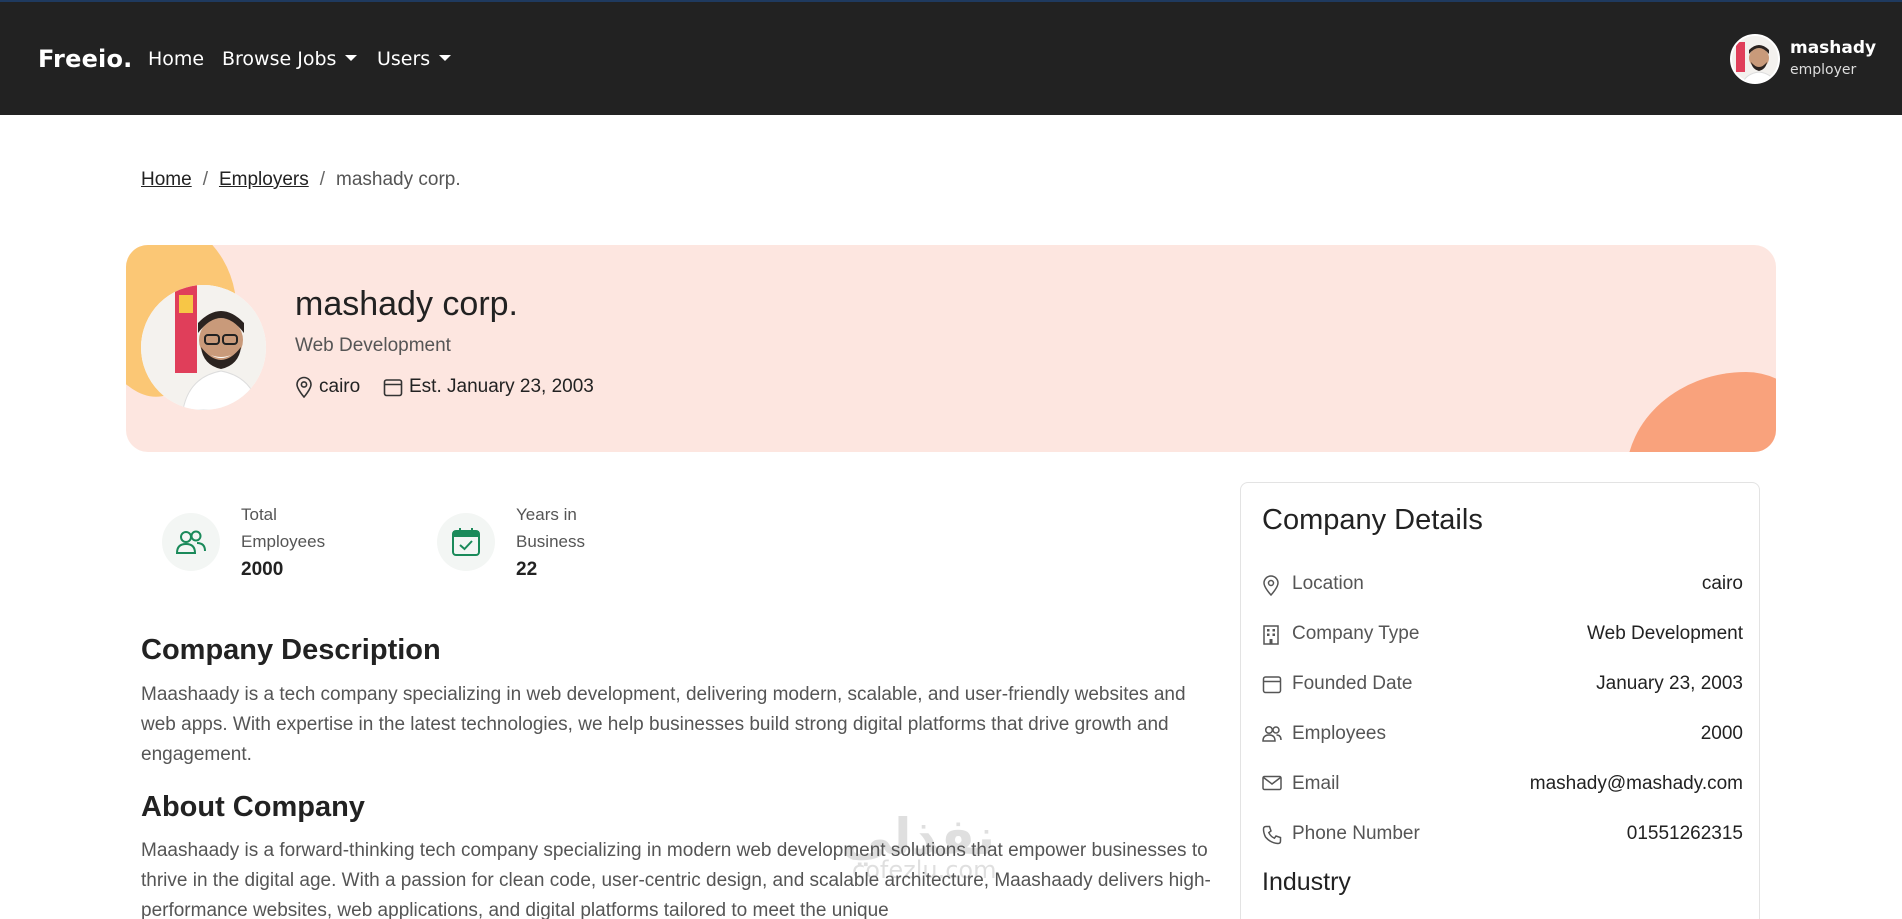  I want to click on nav-home-link: Home, so click(176, 59).